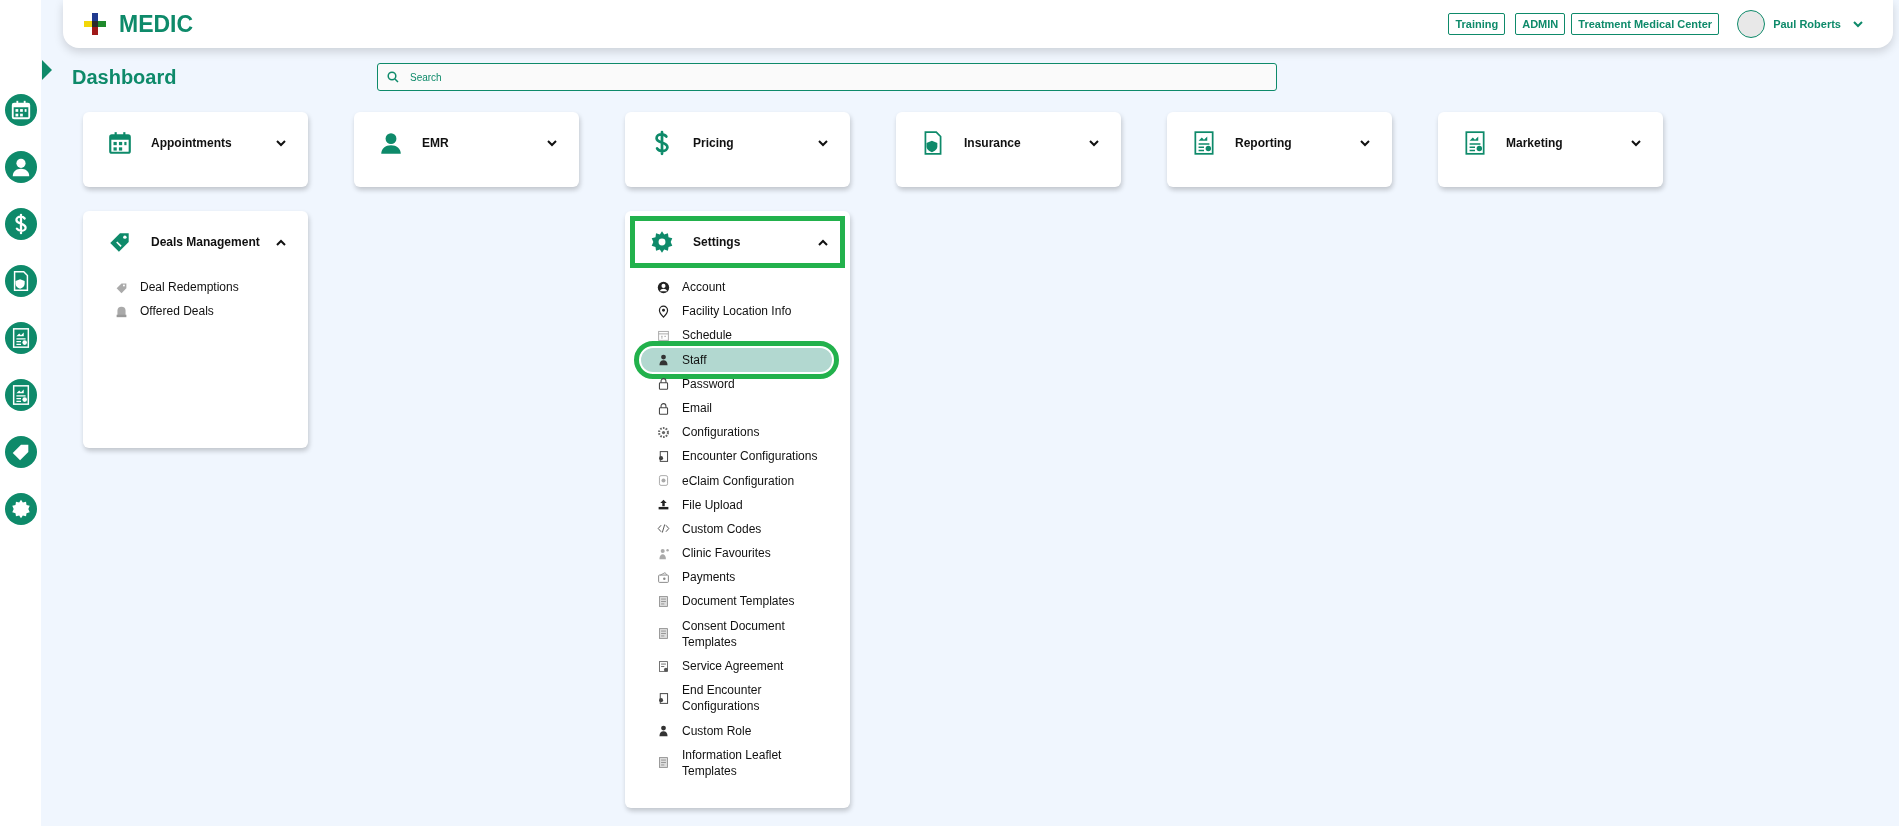  Describe the element at coordinates (20, 452) in the screenshot. I see `tag-nav-icon` at that location.